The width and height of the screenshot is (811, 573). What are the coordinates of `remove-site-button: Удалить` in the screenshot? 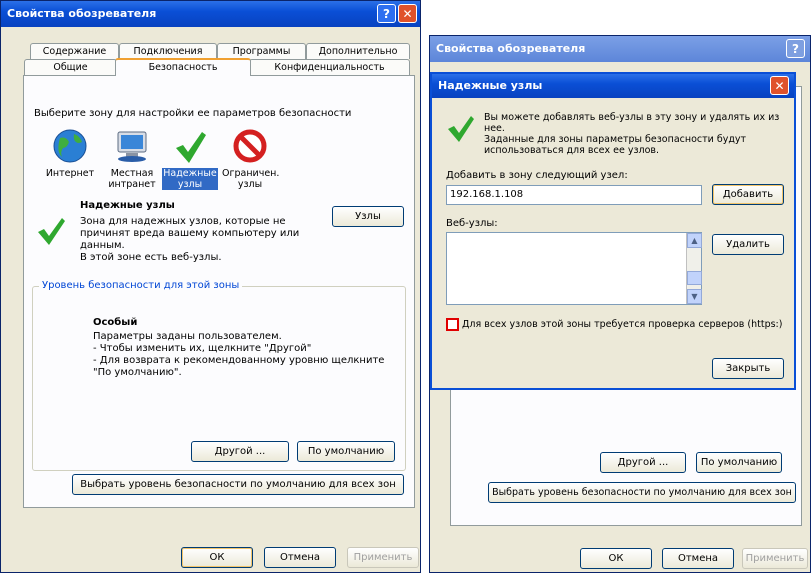 It's located at (748, 244).